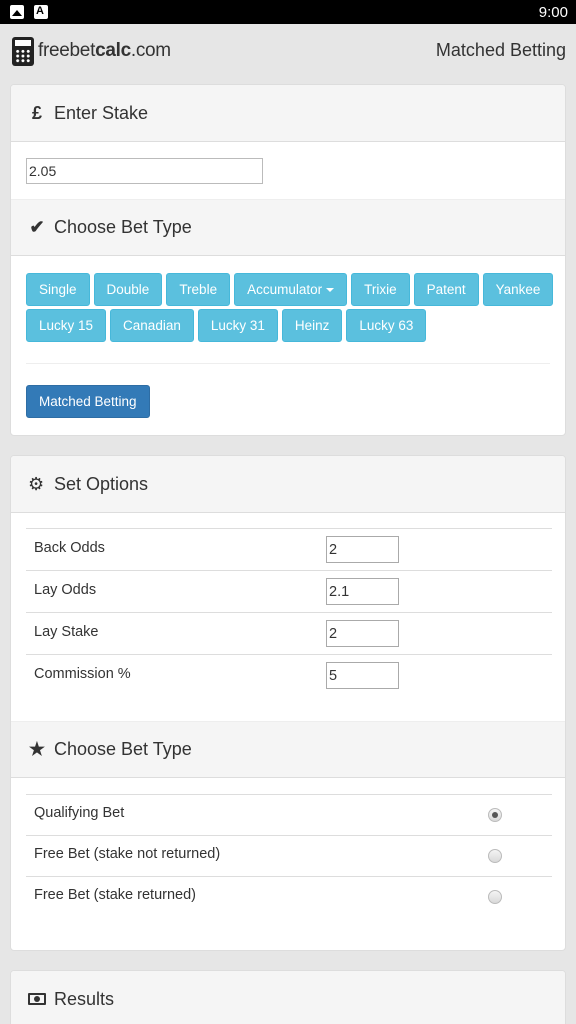  Describe the element at coordinates (518, 289) in the screenshot. I see `bet-yankee-button: Yankee` at that location.